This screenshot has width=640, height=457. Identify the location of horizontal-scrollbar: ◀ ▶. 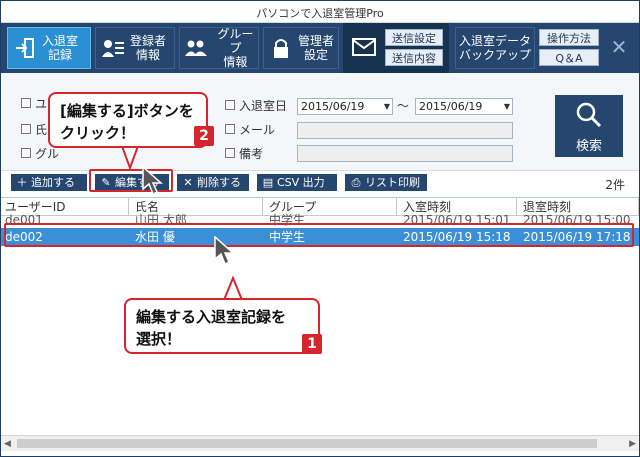
(320, 443).